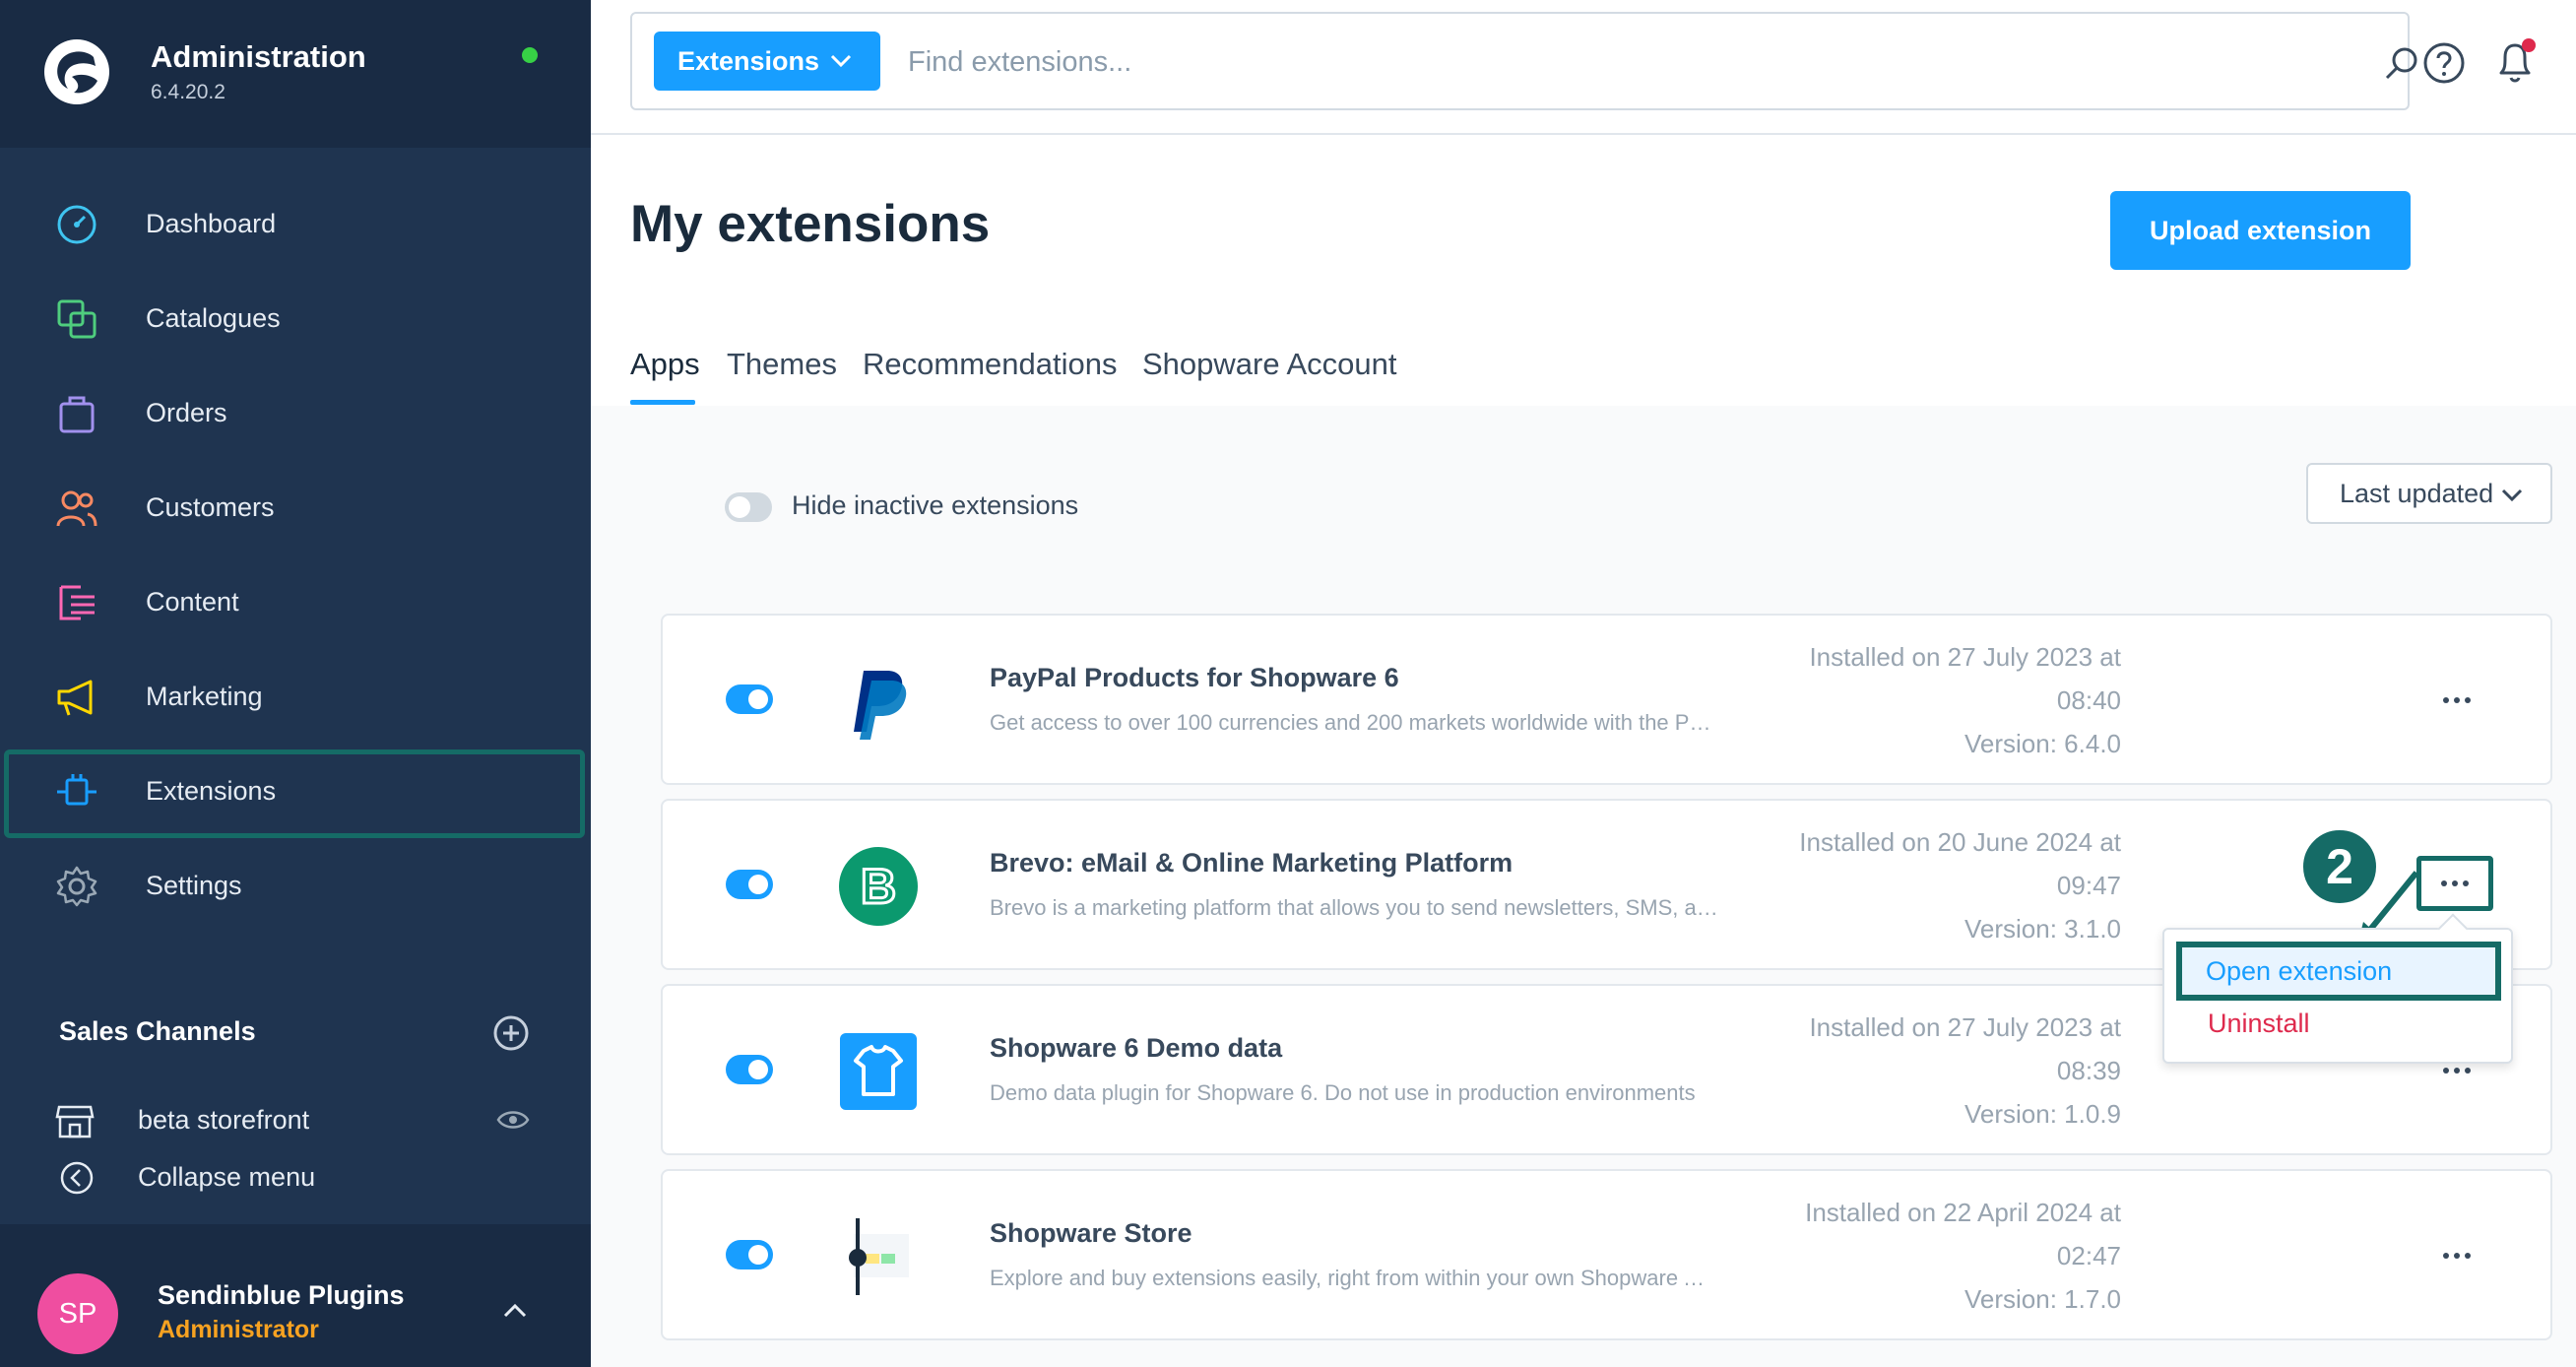 Image resolution: width=2576 pixels, height=1367 pixels. I want to click on installed-date: Installed on 20 June 2024 at, so click(1960, 842).